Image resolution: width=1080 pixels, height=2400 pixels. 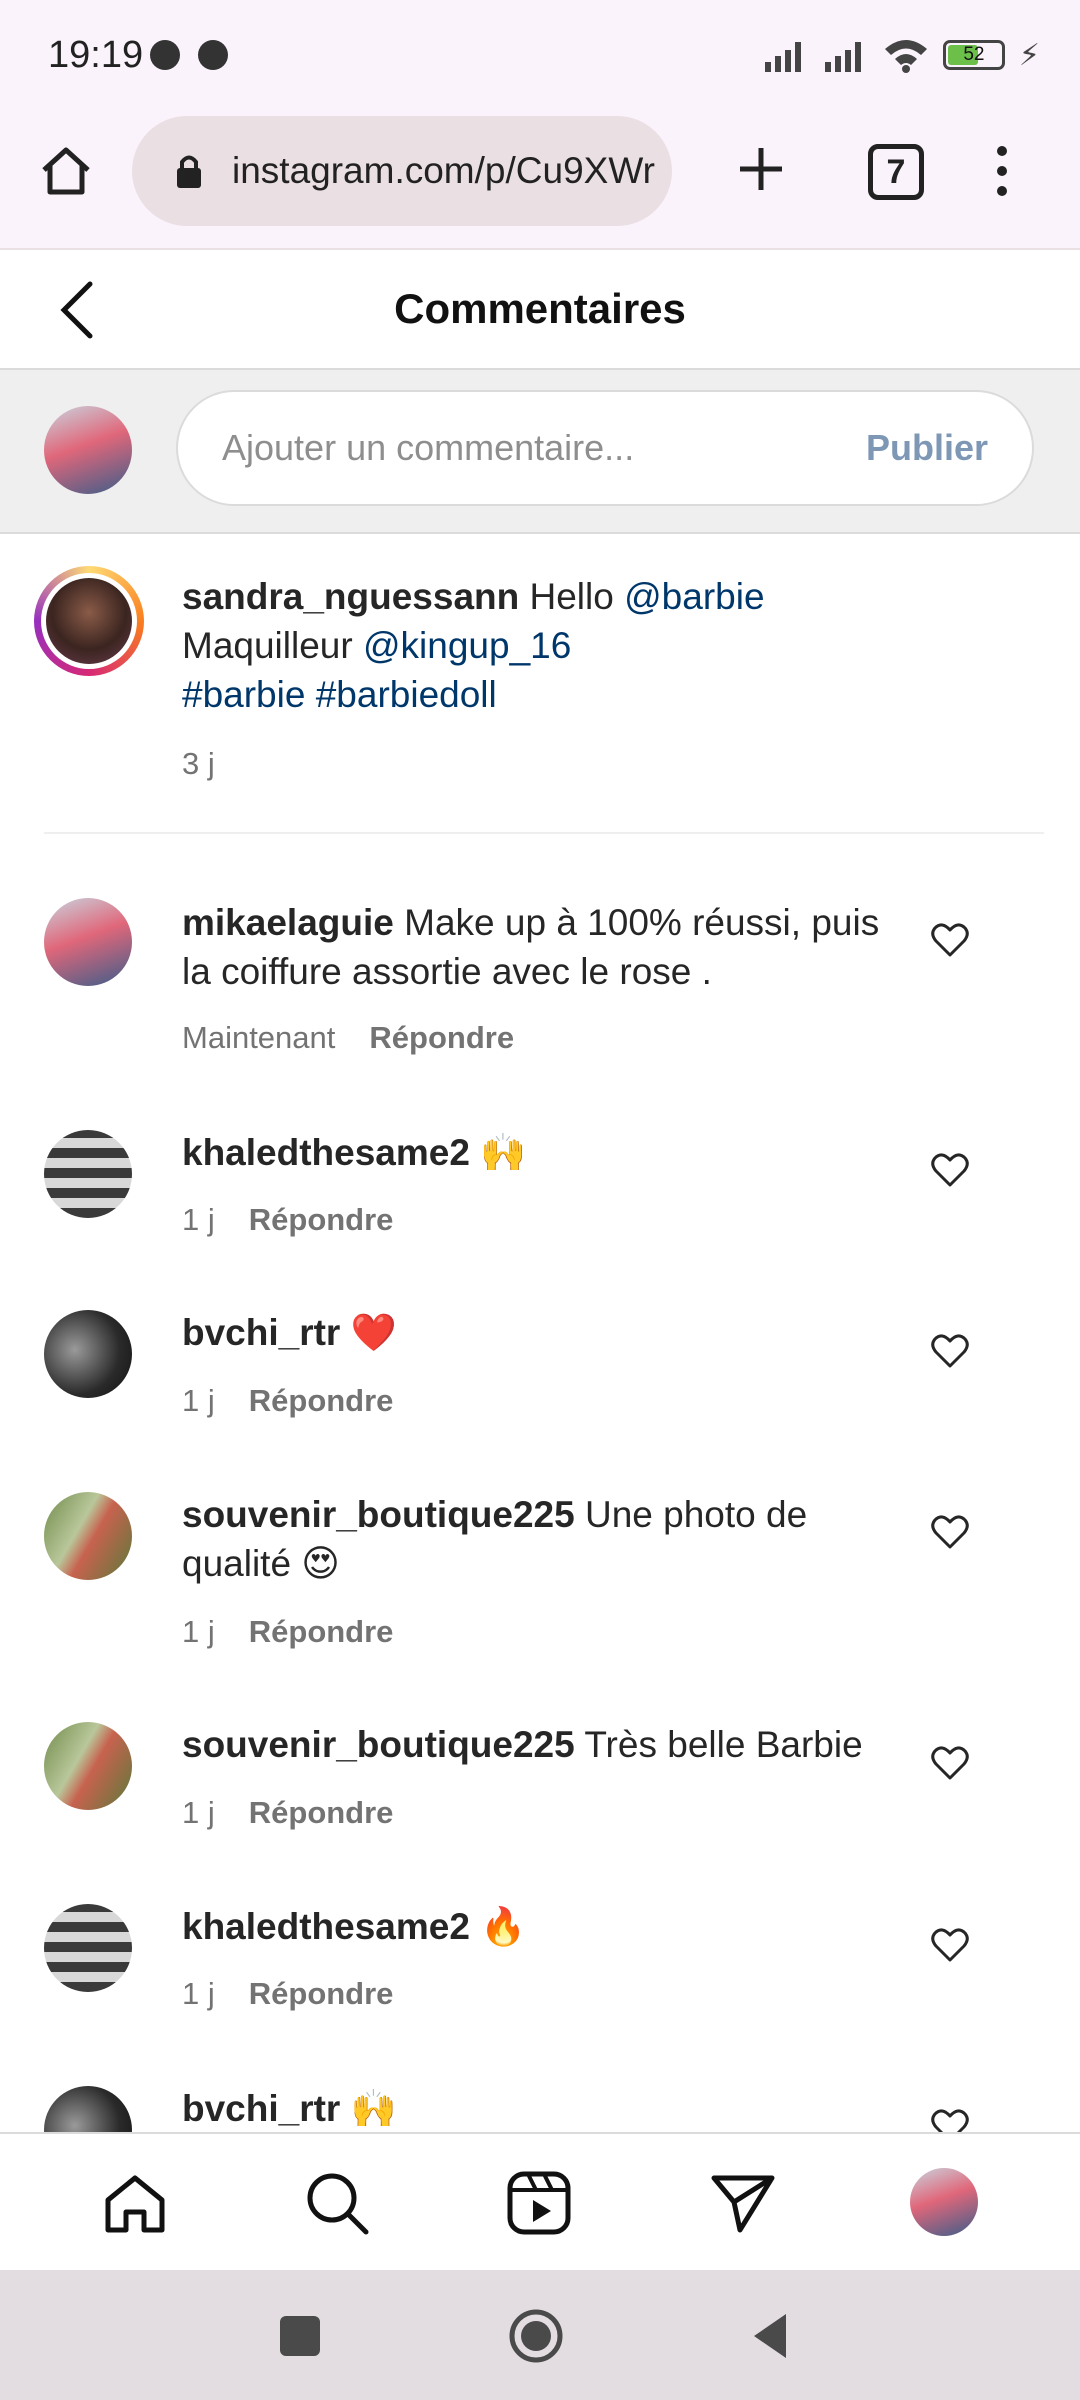 I want to click on reels-icon, so click(x=539, y=2203).